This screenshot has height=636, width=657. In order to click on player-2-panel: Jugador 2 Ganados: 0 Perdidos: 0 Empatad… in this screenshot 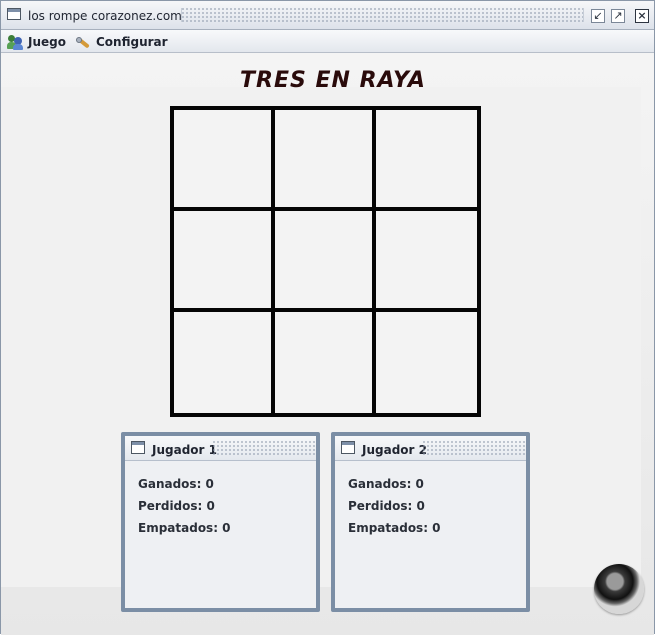, I will do `click(430, 522)`.